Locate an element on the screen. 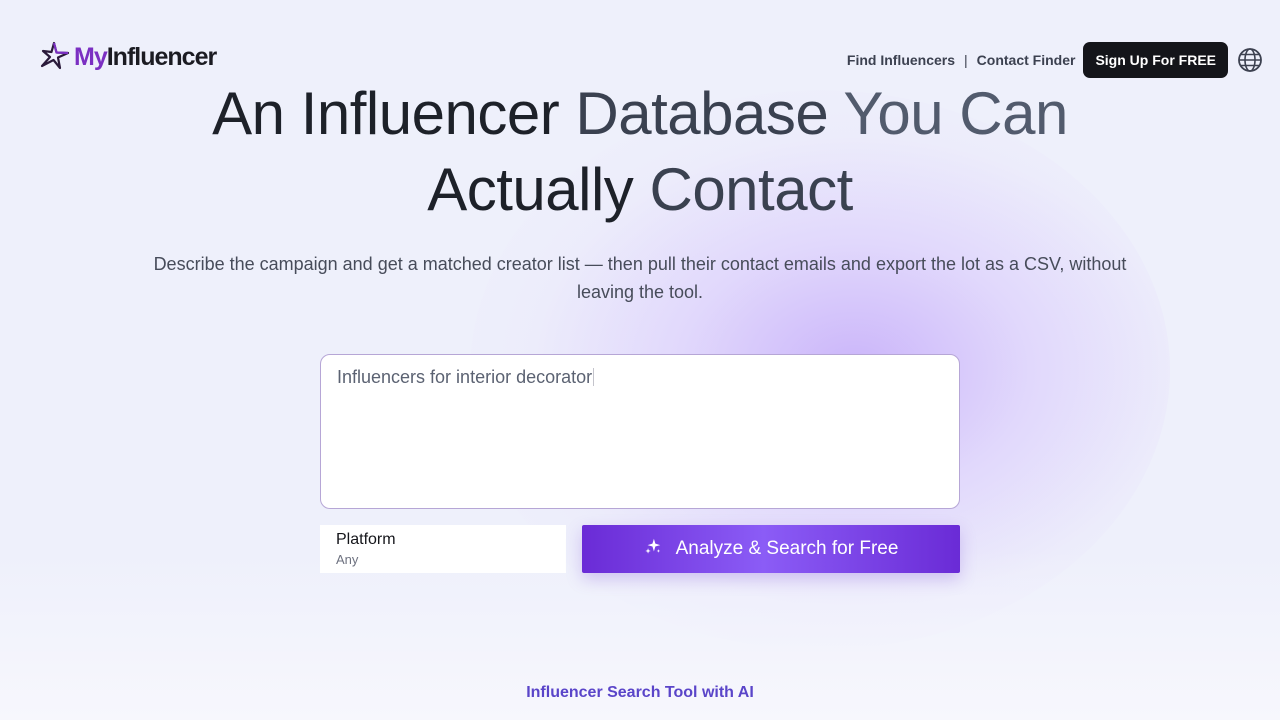 The width and height of the screenshot is (1280, 720). platform-select: Platform Any is located at coordinates (443, 549).